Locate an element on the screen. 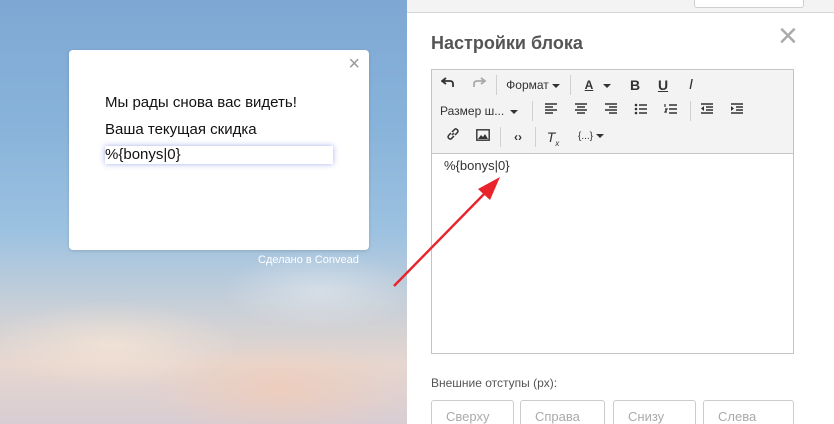  source-code-icon: ‹› is located at coordinates (518, 137).